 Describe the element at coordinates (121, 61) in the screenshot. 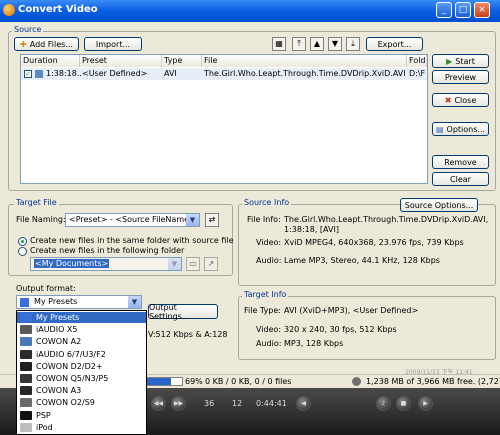

I see `col-preset: Preset` at that location.